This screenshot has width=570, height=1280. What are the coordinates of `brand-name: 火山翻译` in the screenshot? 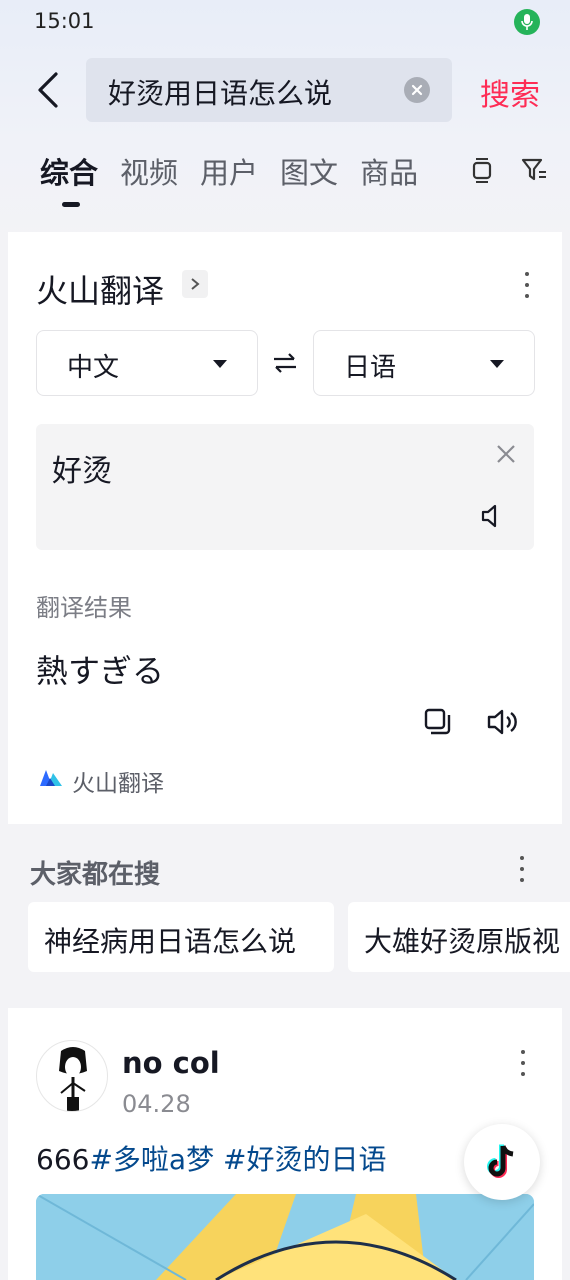 It's located at (118, 784).